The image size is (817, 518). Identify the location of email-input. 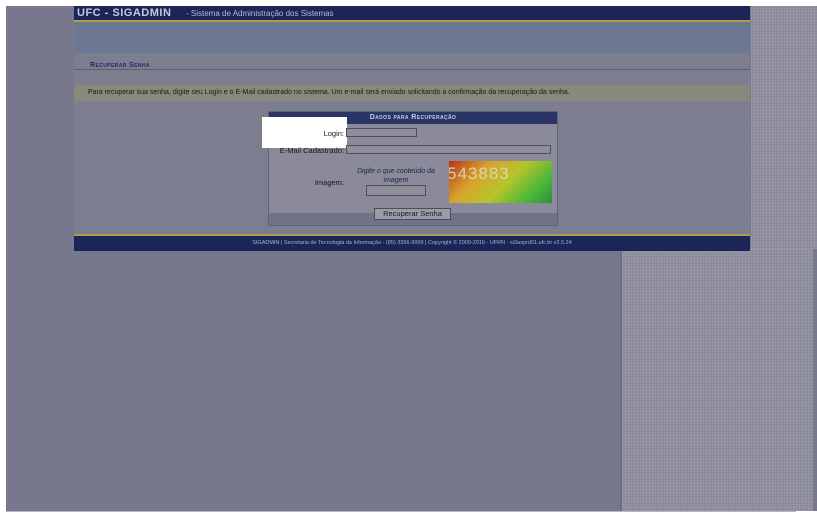
(448, 149).